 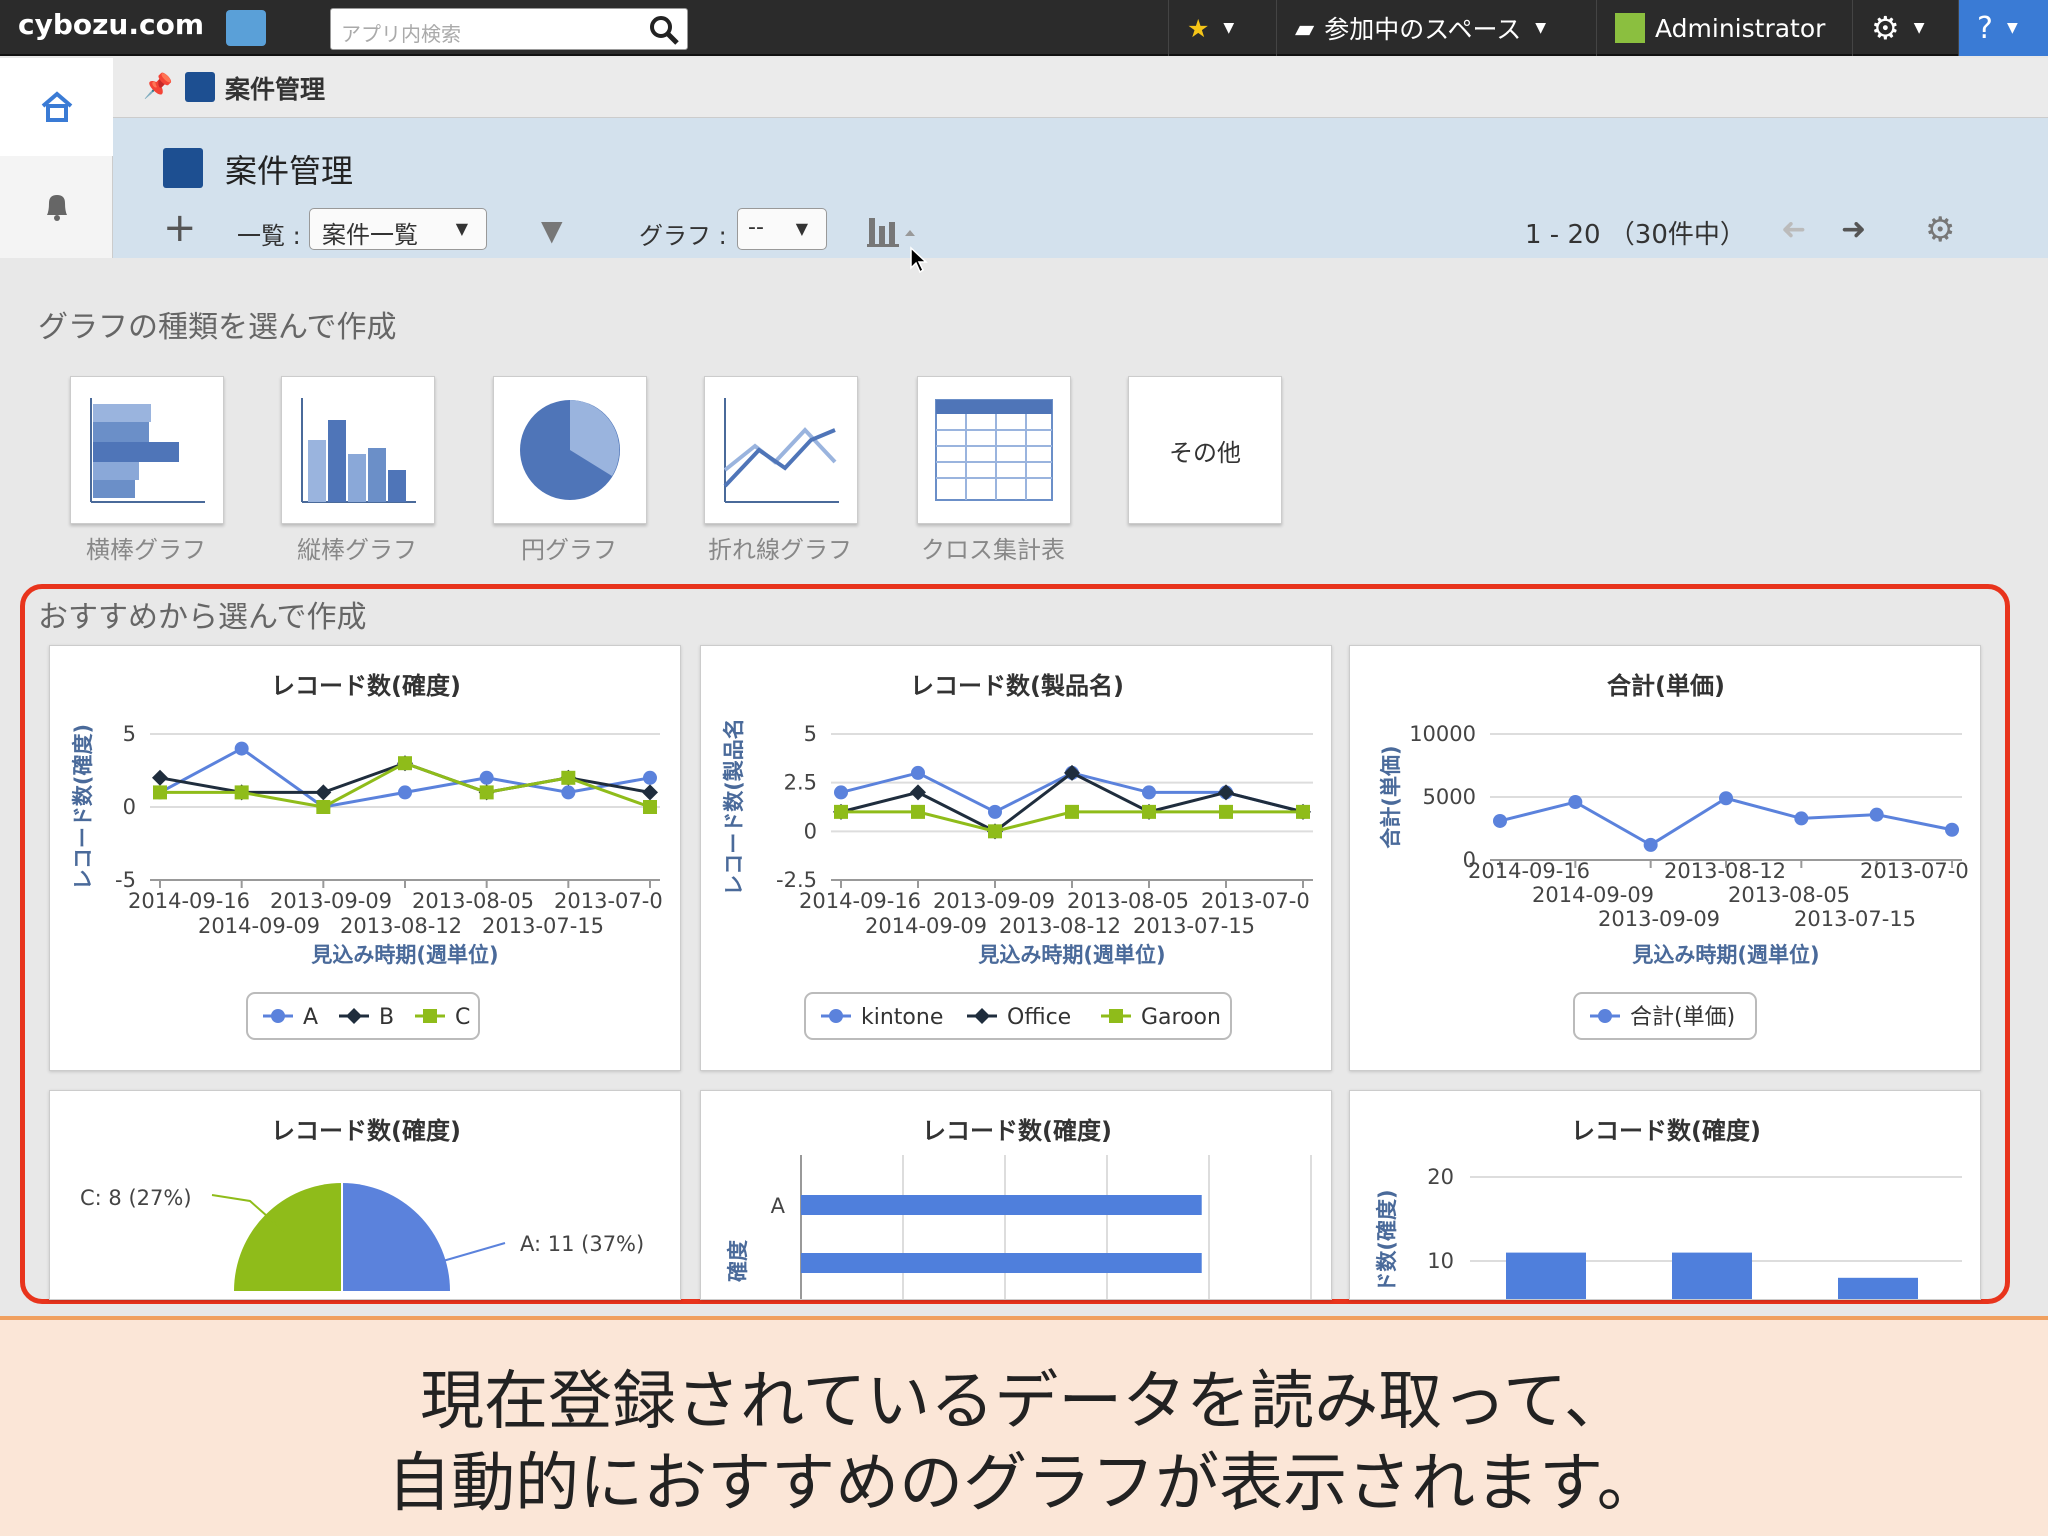 I want to click on user-menu: Administrator, so click(x=1720, y=28).